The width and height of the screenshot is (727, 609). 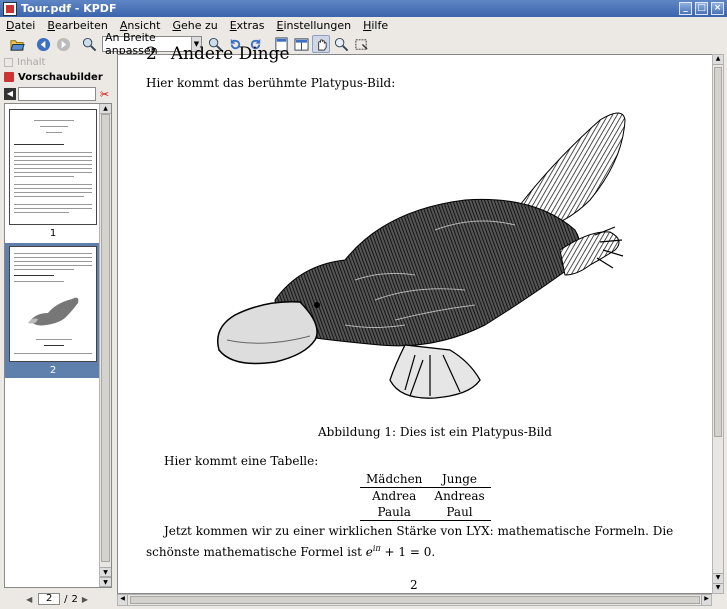 What do you see at coordinates (106, 94) in the screenshot?
I see `filter-options-icon: ✂` at bounding box center [106, 94].